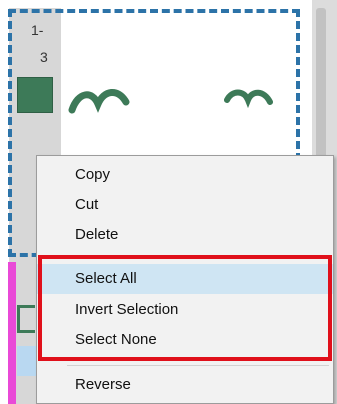 The height and width of the screenshot is (404, 337). What do you see at coordinates (185, 205) in the screenshot?
I see `menu-item-cut: Cut` at bounding box center [185, 205].